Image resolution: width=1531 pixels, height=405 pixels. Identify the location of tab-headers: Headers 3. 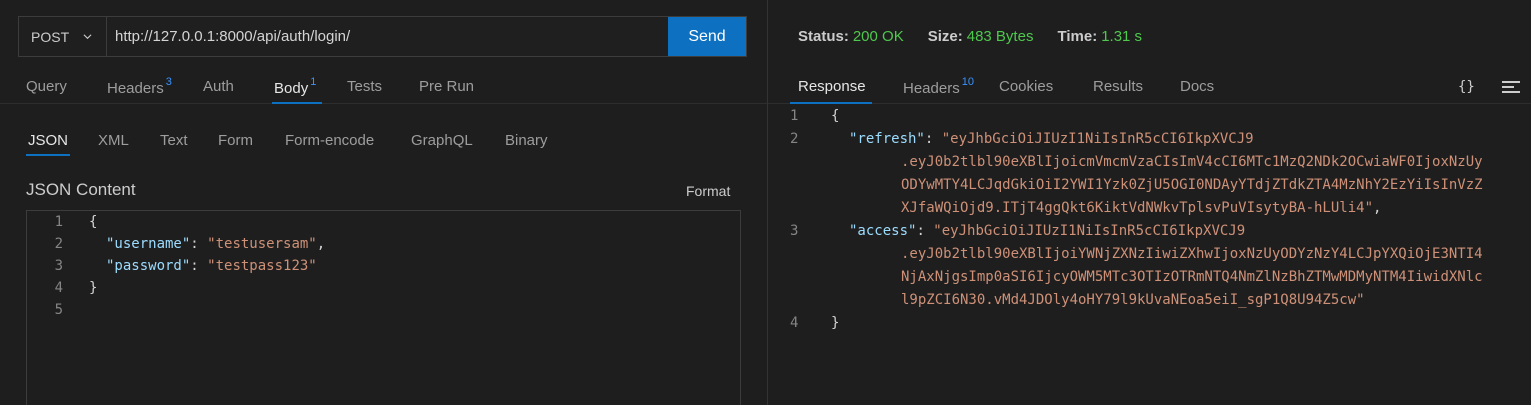
(139, 86).